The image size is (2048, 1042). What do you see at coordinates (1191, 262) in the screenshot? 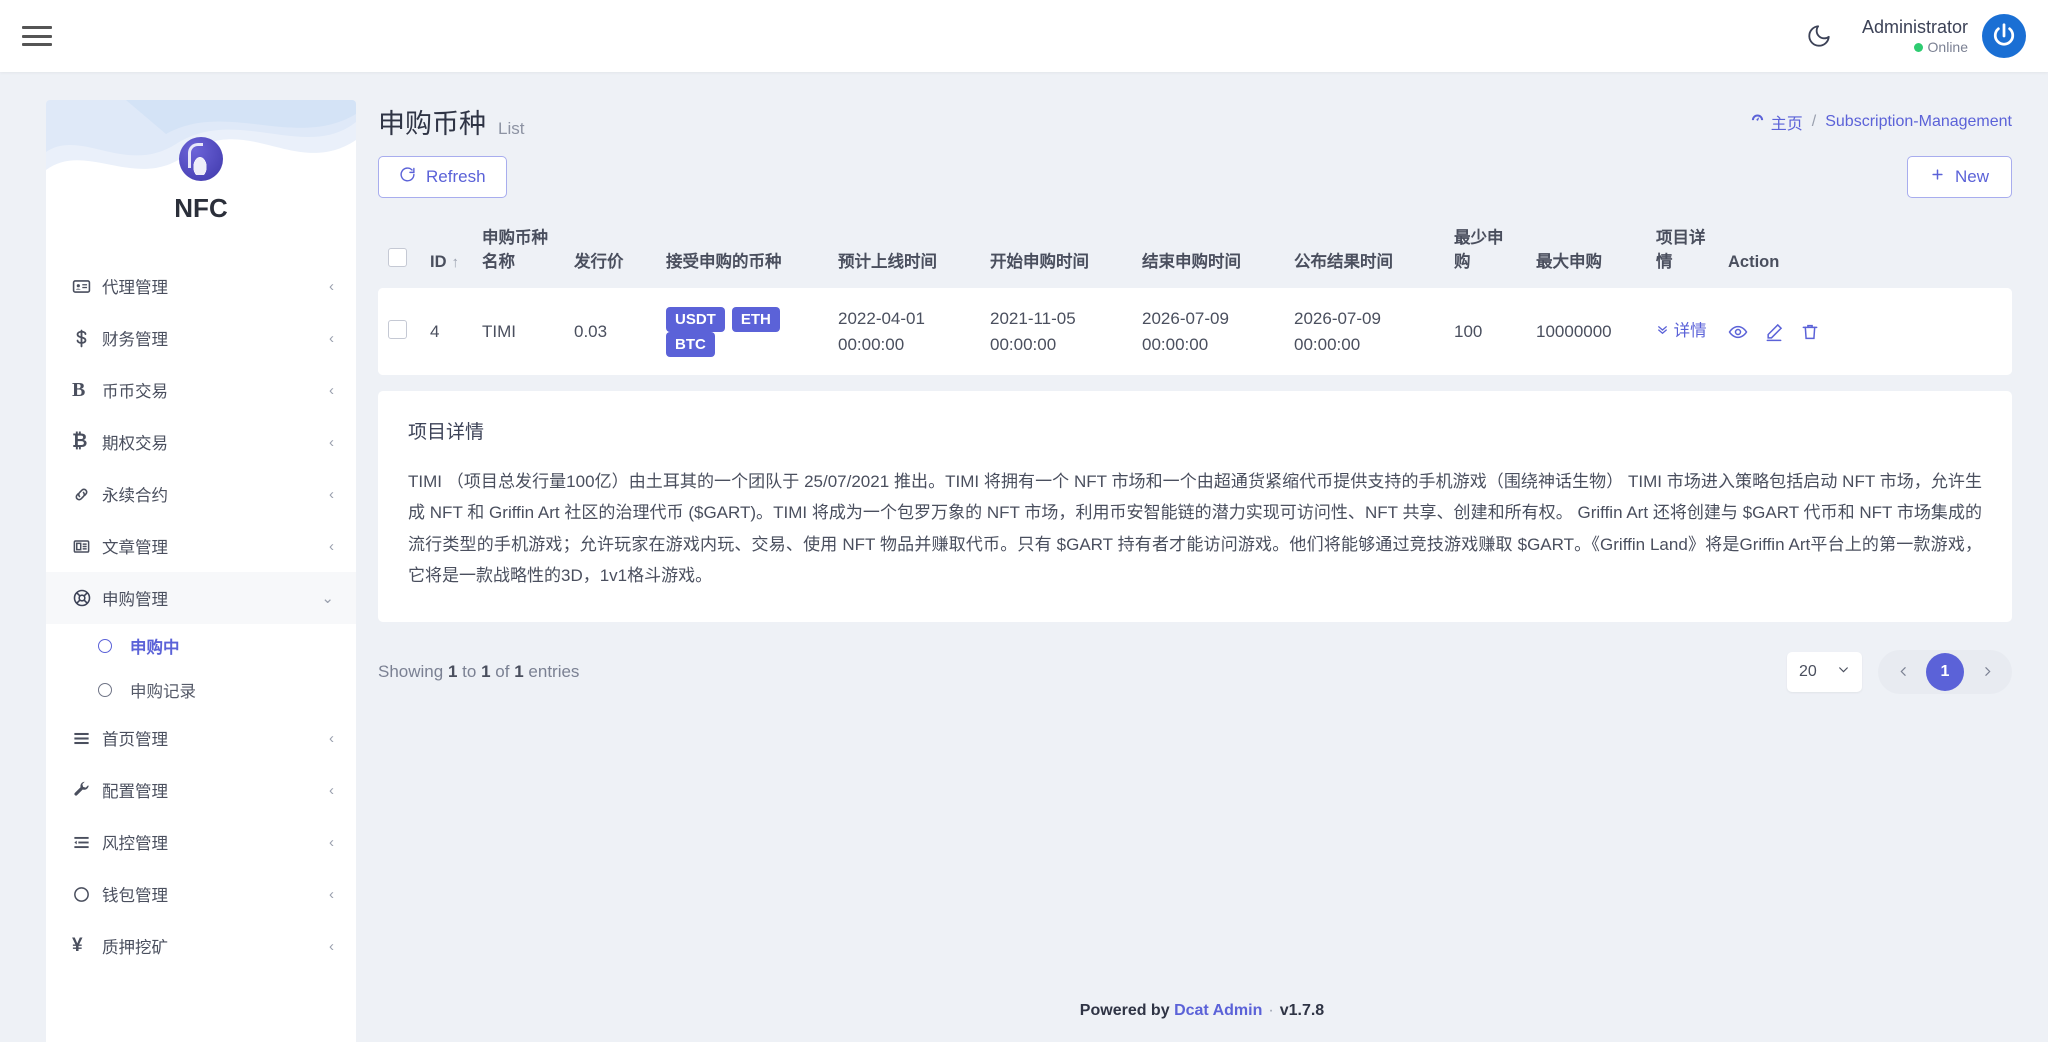
I see `column-end-time: 结束申购时间` at bounding box center [1191, 262].